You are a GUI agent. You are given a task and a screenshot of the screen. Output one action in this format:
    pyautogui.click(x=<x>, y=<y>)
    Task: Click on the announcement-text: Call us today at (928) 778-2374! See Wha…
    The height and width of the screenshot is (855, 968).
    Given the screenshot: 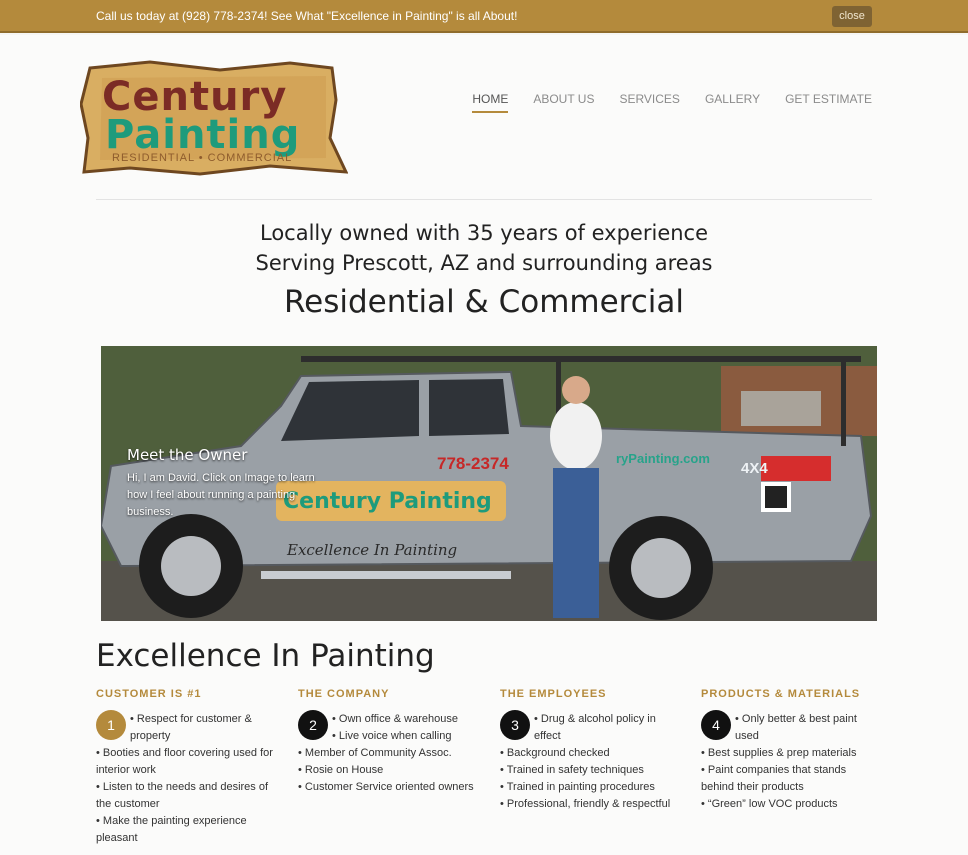 What is the action you would take?
    pyautogui.click(x=307, y=16)
    